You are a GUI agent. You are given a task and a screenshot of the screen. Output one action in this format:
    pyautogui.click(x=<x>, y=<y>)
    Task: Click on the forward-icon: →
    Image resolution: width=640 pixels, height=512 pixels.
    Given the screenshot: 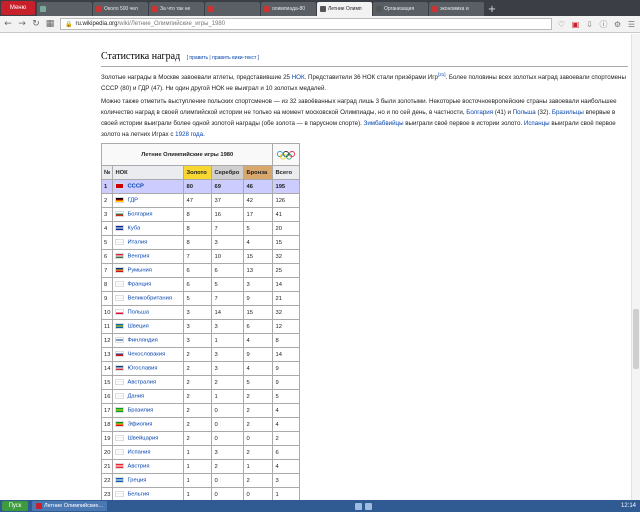 What is the action you would take?
    pyautogui.click(x=22, y=24)
    